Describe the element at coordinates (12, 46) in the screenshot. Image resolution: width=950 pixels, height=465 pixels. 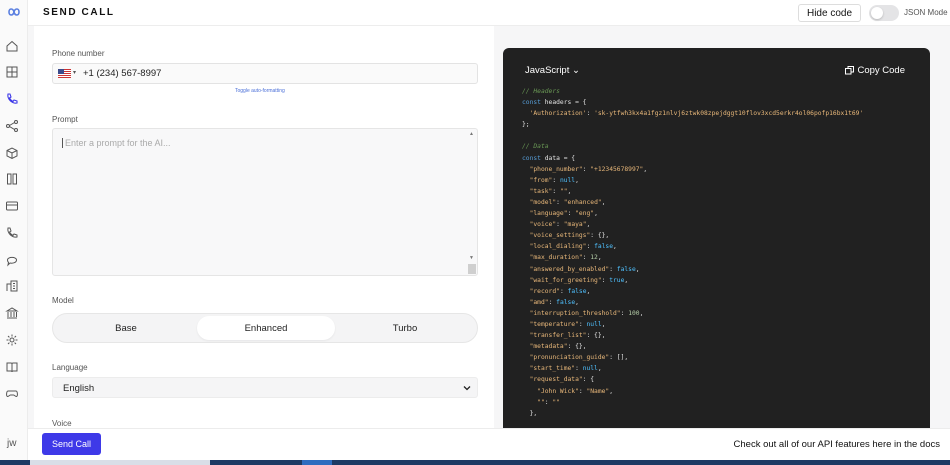
I see `home-icon` at that location.